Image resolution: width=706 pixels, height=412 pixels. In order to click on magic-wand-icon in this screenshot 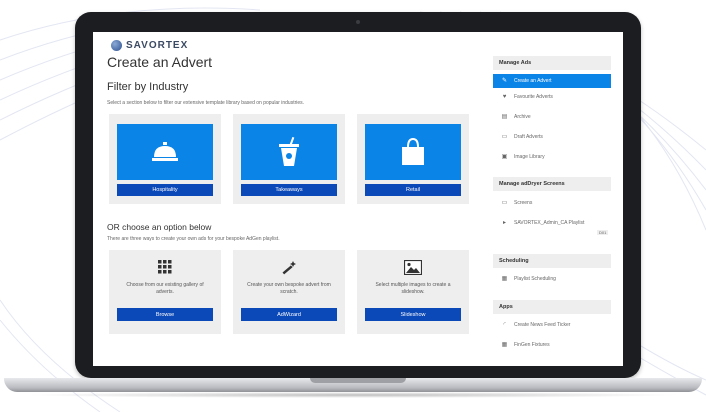, I will do `click(289, 268)`.